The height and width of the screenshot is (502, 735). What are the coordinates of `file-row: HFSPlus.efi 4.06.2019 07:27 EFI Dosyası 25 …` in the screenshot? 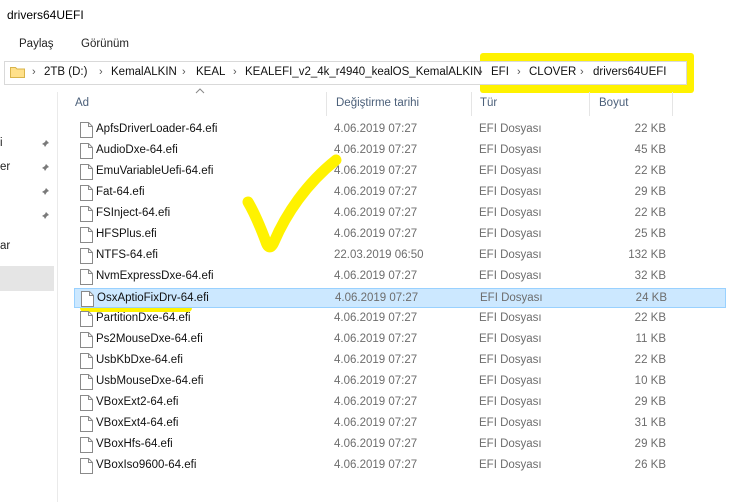 It's located at (400, 235).